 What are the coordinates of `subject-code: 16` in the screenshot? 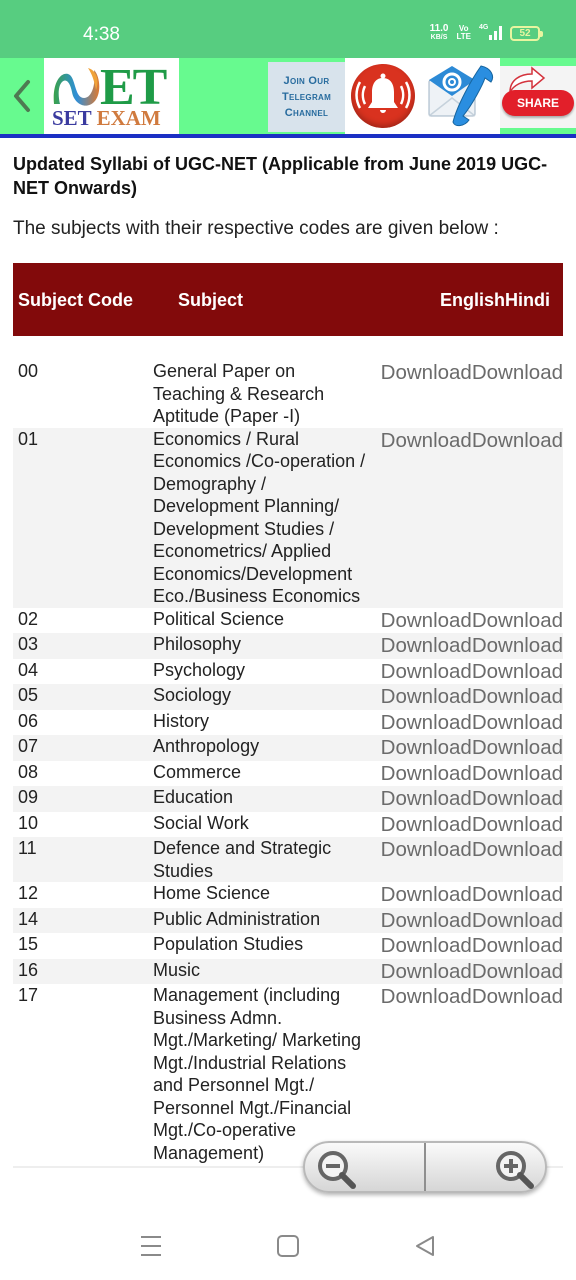 It's located at (28, 969).